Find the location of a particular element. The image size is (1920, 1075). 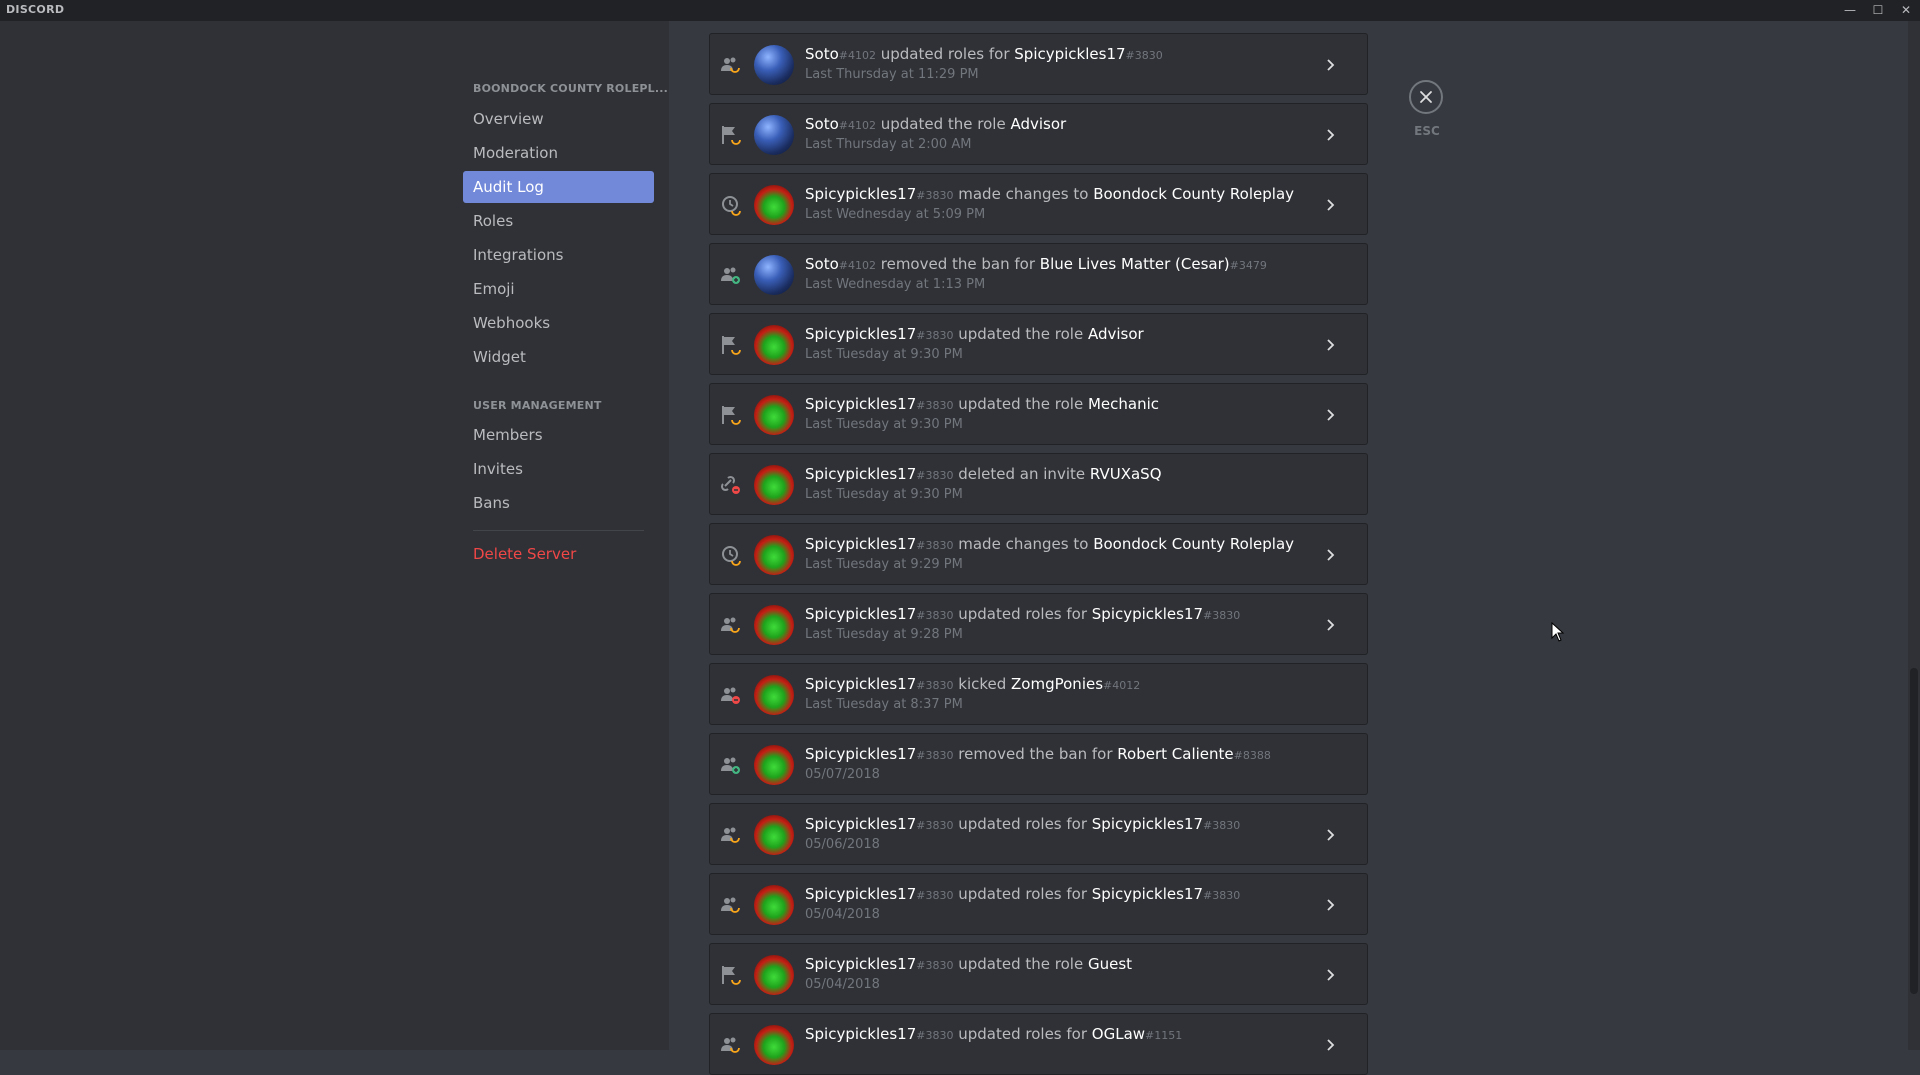

scrollbar-thumb is located at coordinates (1914, 831).